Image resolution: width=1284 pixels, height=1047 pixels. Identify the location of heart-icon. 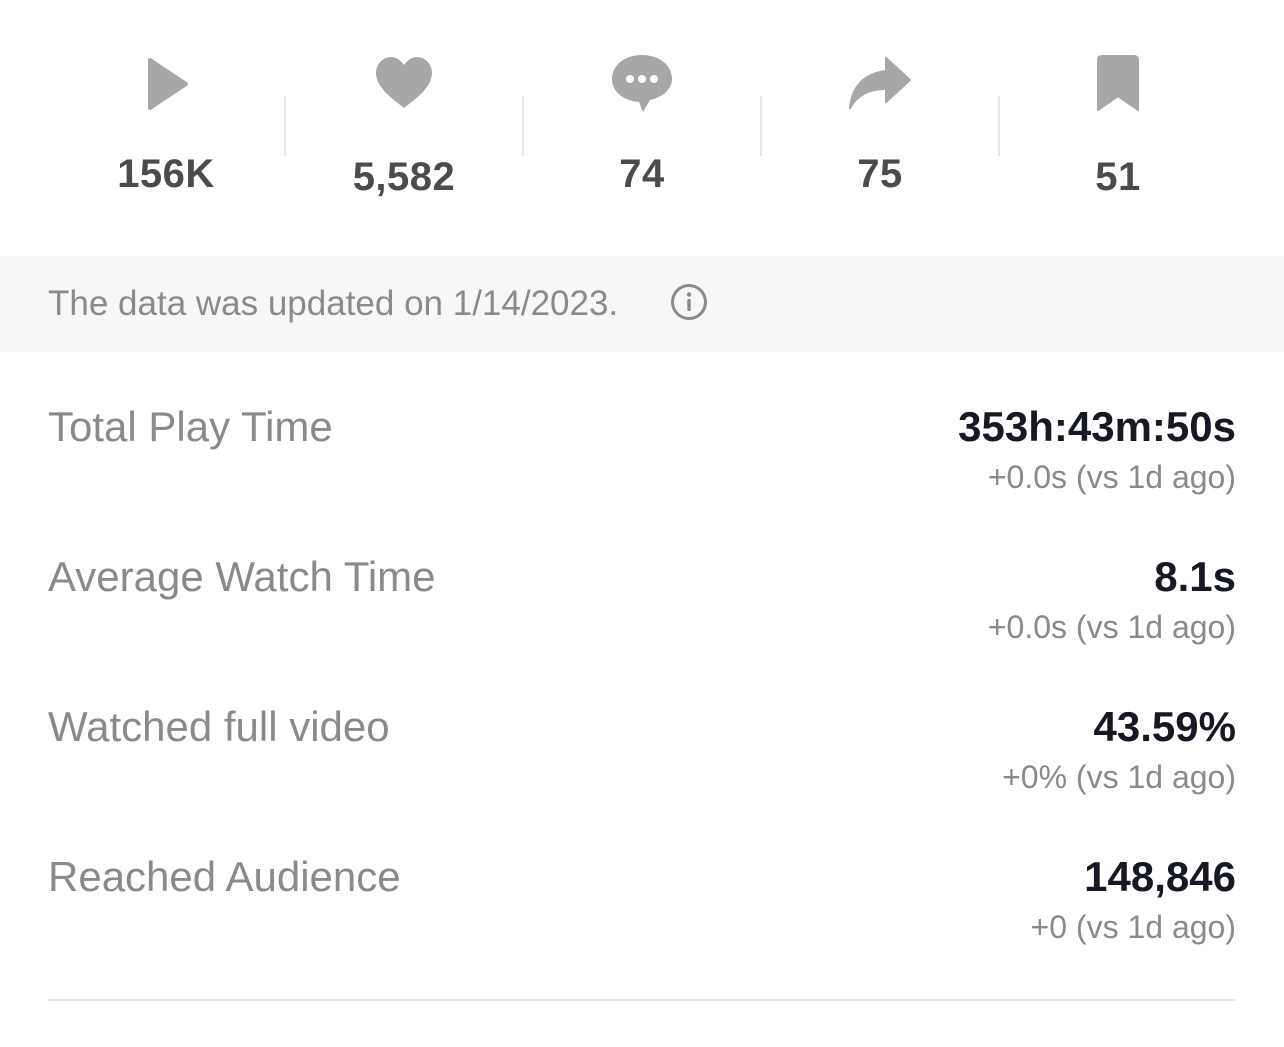
(404, 84).